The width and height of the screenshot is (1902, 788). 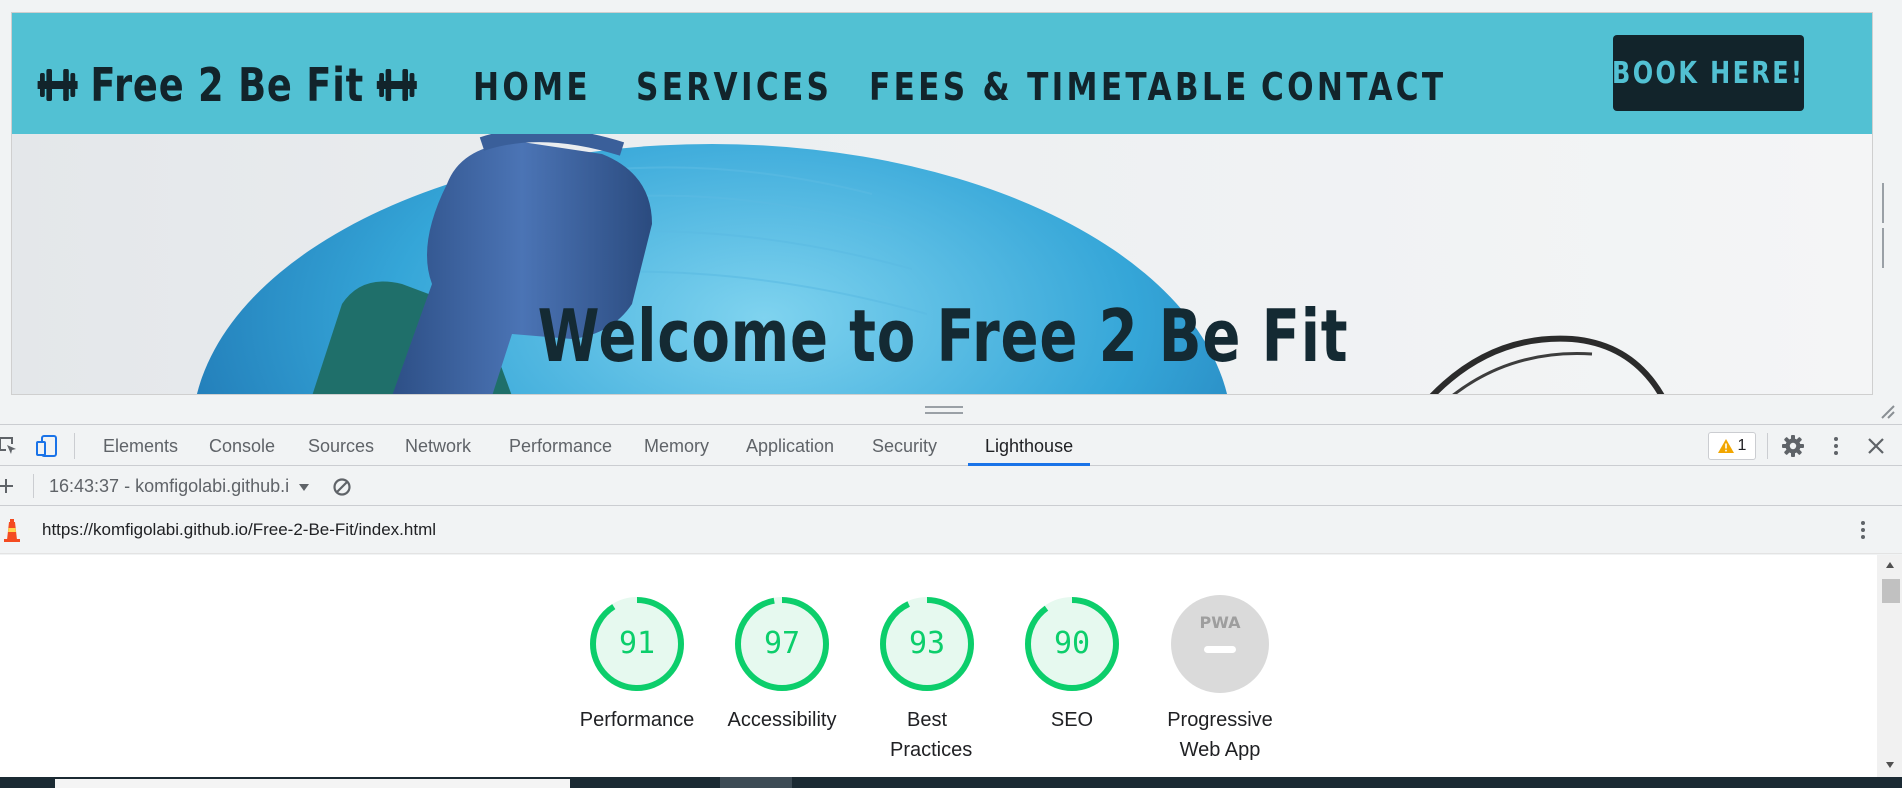 I want to click on tab-network: Network, so click(x=438, y=445).